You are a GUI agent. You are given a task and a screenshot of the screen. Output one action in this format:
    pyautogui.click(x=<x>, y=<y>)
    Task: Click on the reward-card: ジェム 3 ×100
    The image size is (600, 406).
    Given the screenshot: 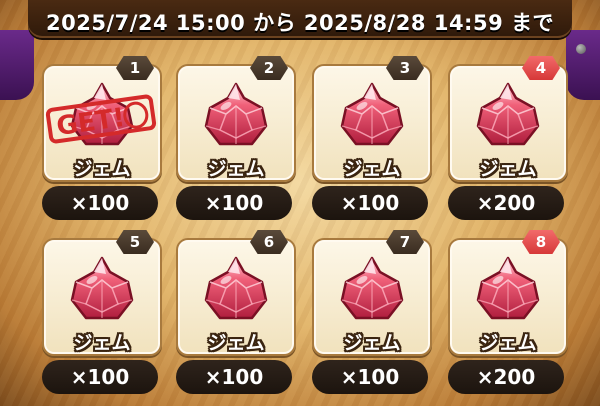 What is the action you would take?
    pyautogui.click(x=372, y=140)
    